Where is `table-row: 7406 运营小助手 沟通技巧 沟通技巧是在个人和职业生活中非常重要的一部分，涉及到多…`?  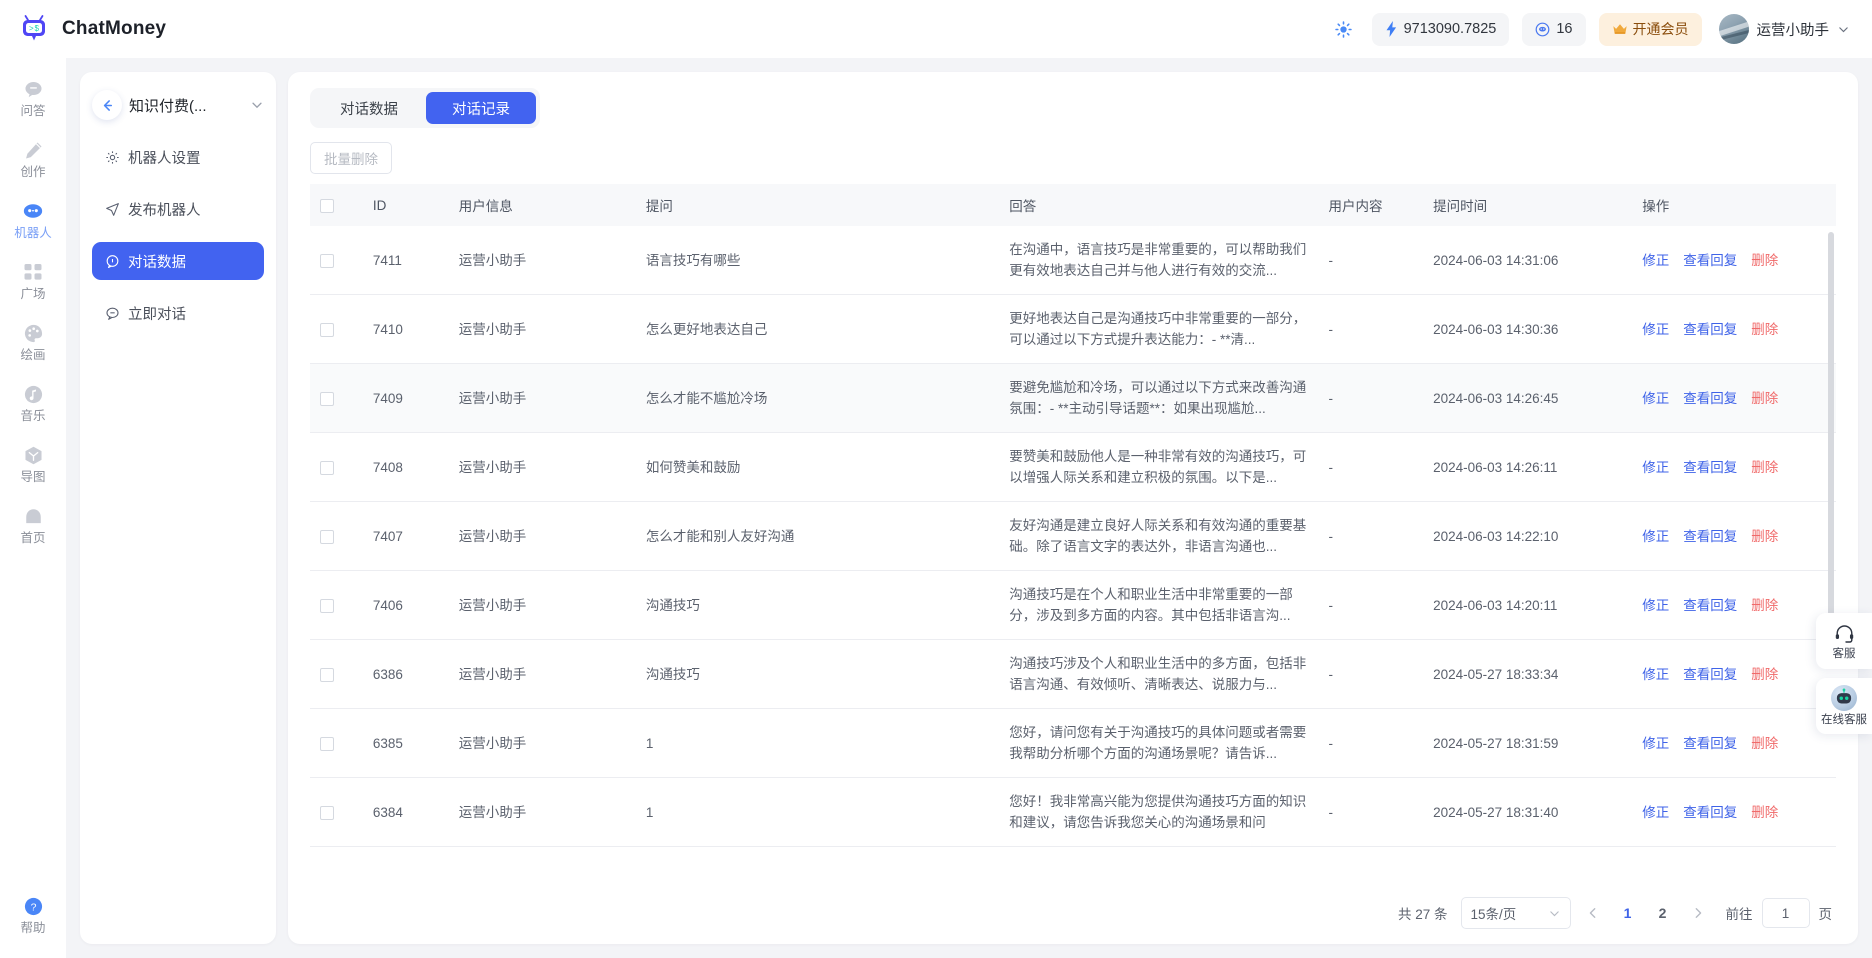 table-row: 7406 运营小助手 沟通技巧 沟通技巧是在个人和职业生活中非常重要的一部分，涉及到多… is located at coordinates (1073, 605).